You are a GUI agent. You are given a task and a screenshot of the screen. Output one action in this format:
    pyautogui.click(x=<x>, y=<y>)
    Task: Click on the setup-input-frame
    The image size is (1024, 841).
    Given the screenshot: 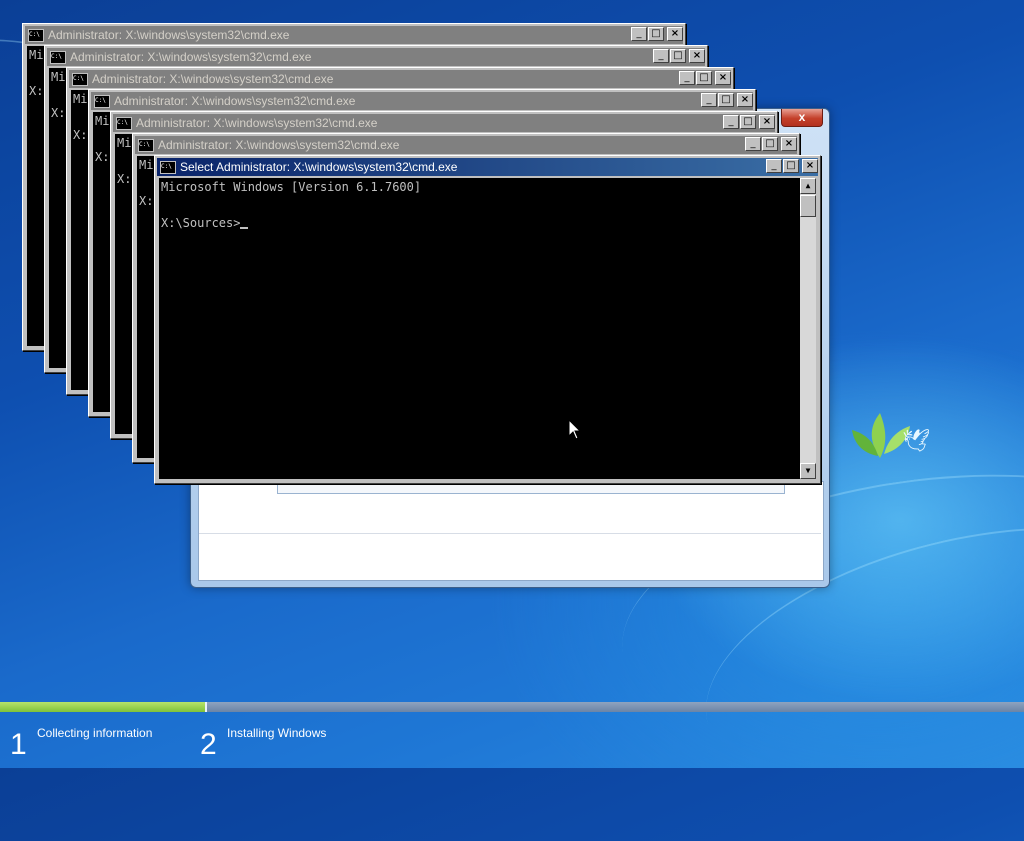 What is the action you would take?
    pyautogui.click(x=531, y=488)
    